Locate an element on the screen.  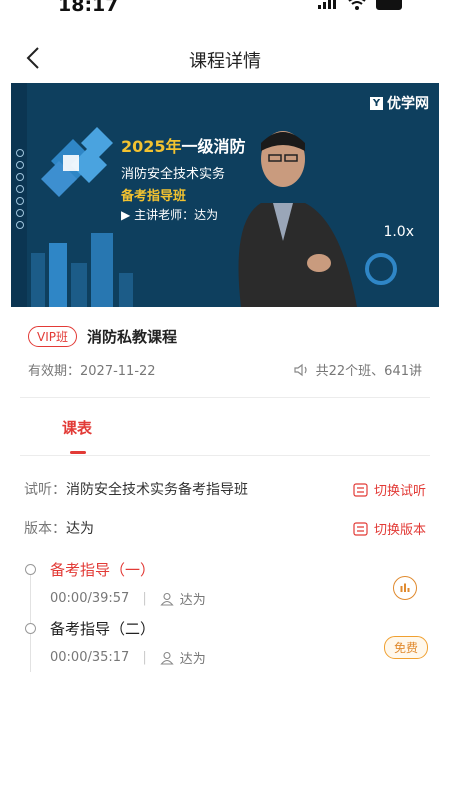
video-title-year: 2025年 is located at coordinates (151, 146).